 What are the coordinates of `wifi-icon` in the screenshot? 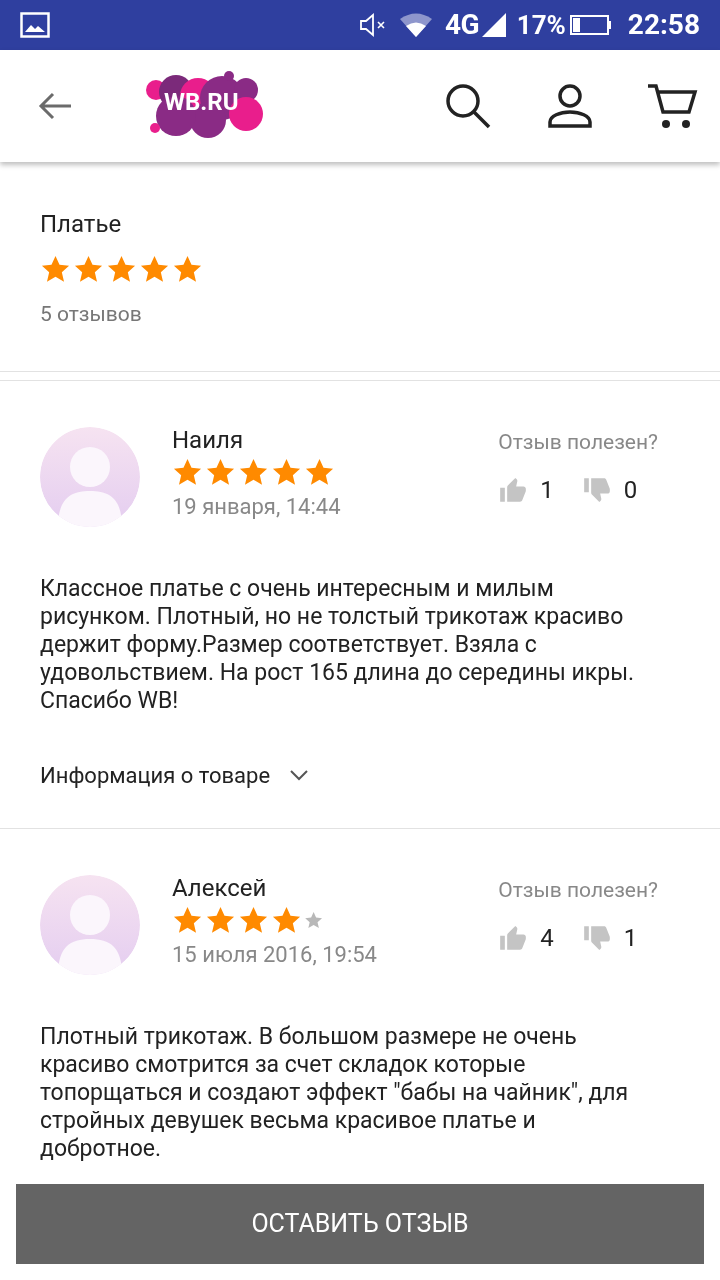 It's located at (416, 25).